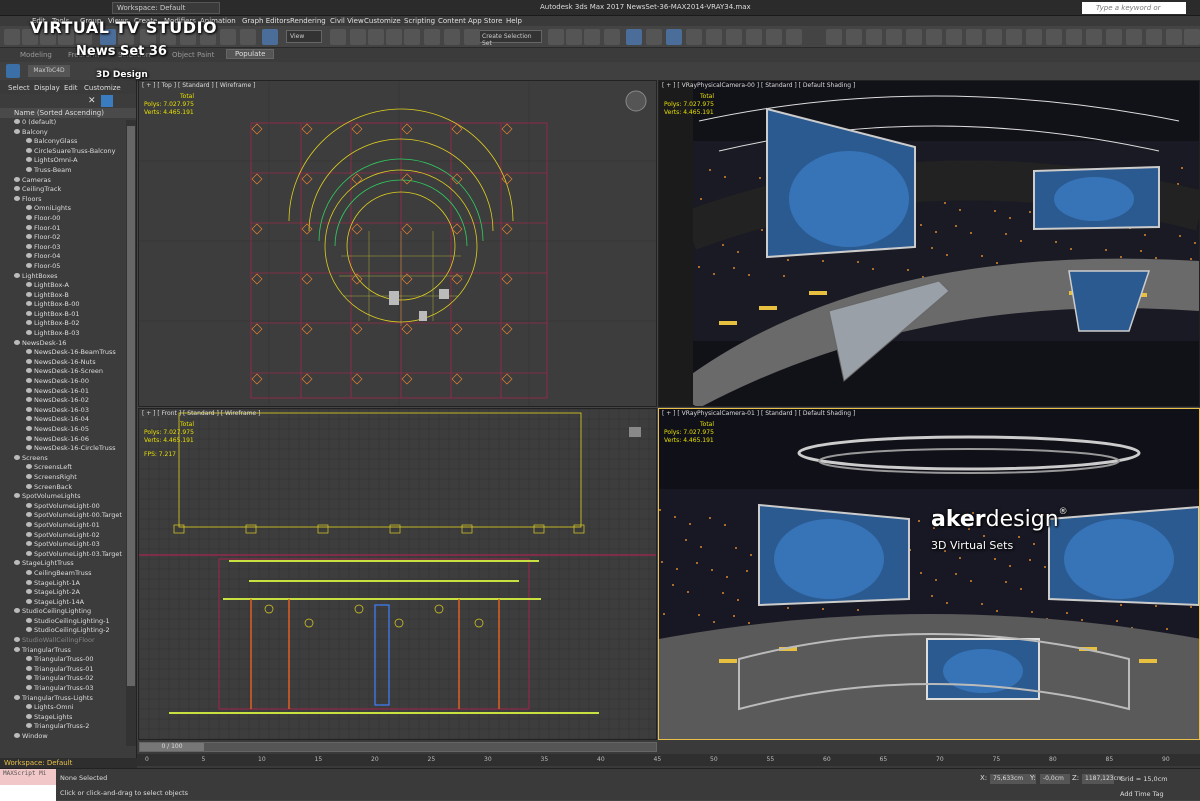 This screenshot has height=801, width=1200. I want to click on list-item: LightBoxes, so click(63, 277).